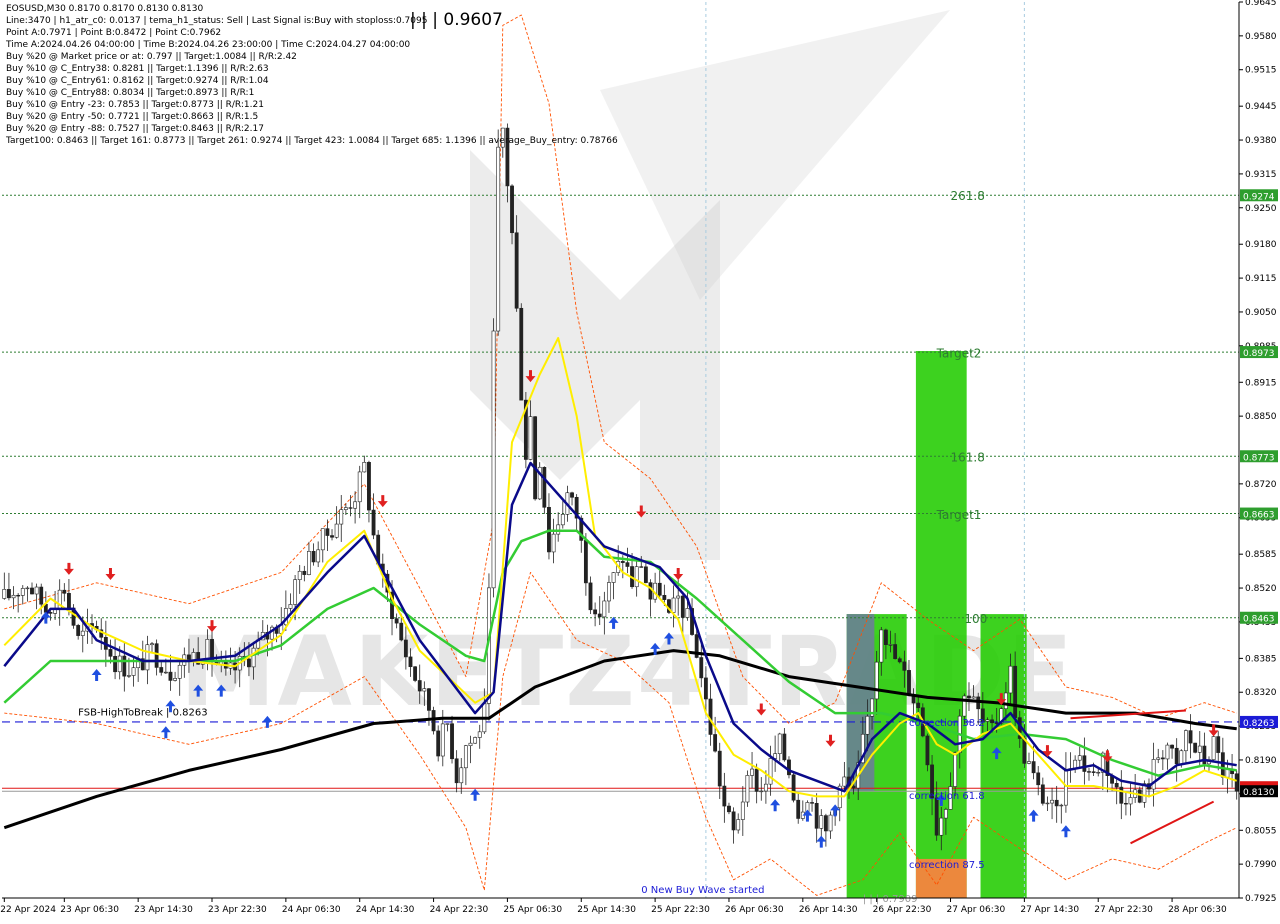 The height and width of the screenshot is (924, 1280). I want to click on y-tick-label-9: 0.9050, so click(1261, 313).